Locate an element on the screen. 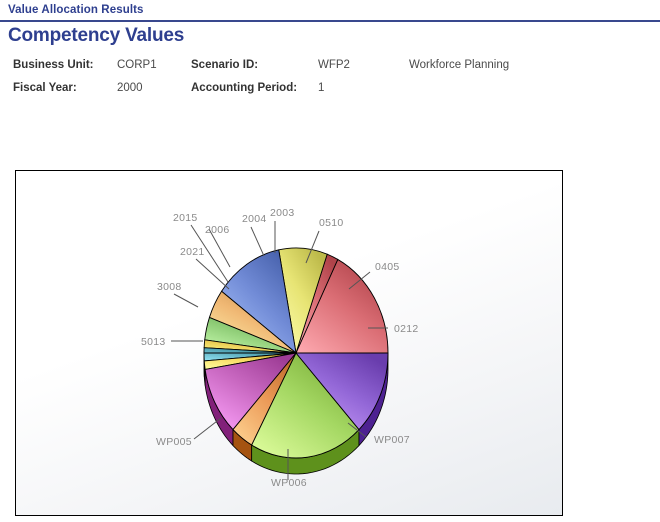  pie-label-WP007: WP007 is located at coordinates (392, 440).